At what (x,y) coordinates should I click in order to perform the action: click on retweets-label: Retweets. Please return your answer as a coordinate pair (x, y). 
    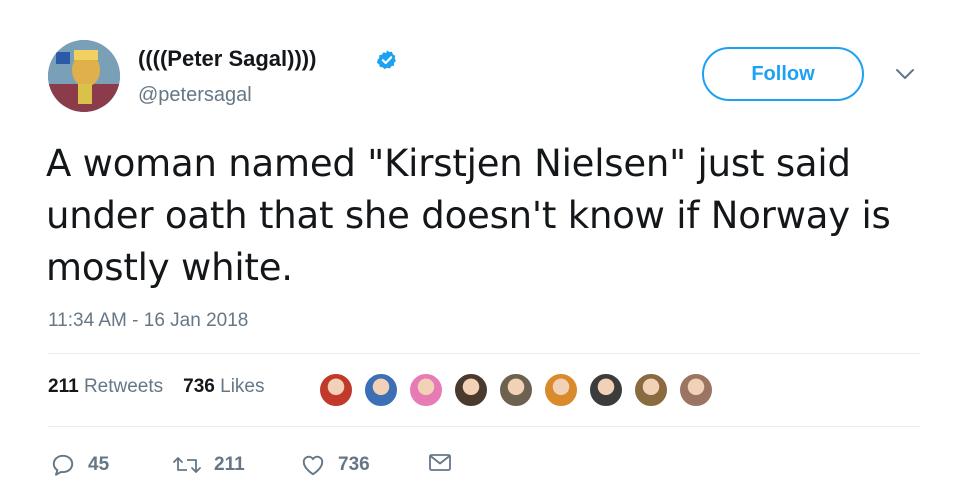
    Looking at the image, I should click on (123, 386).